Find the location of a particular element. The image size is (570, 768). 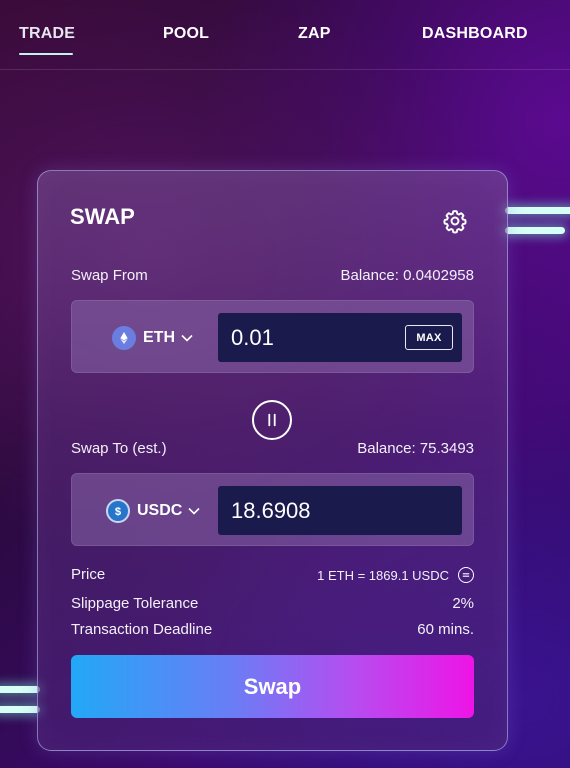

swap-from-balance: Balance: 0.0402958 is located at coordinates (407, 275).